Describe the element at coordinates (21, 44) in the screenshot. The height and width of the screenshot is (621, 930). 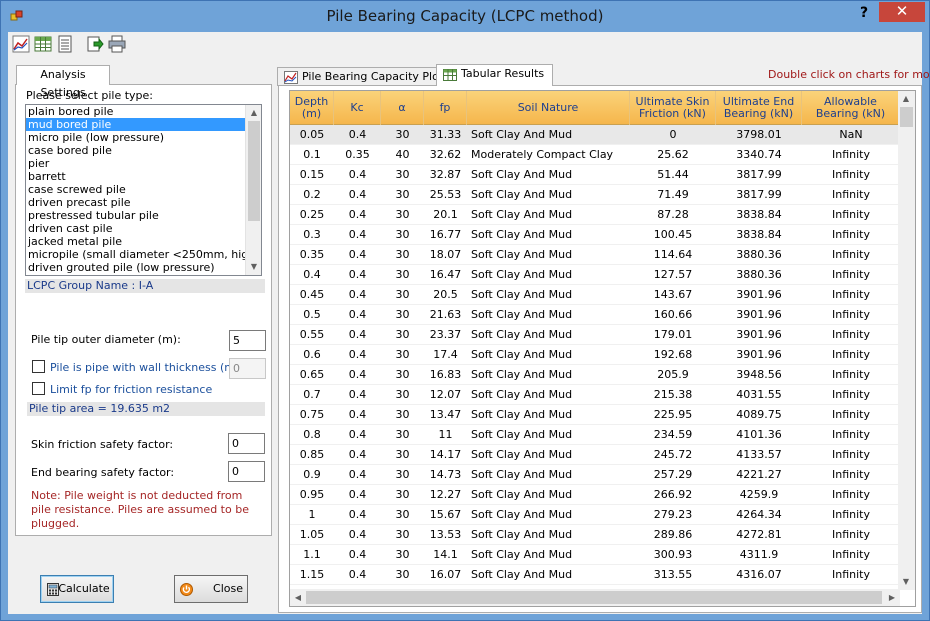
I see `chart-icon` at that location.